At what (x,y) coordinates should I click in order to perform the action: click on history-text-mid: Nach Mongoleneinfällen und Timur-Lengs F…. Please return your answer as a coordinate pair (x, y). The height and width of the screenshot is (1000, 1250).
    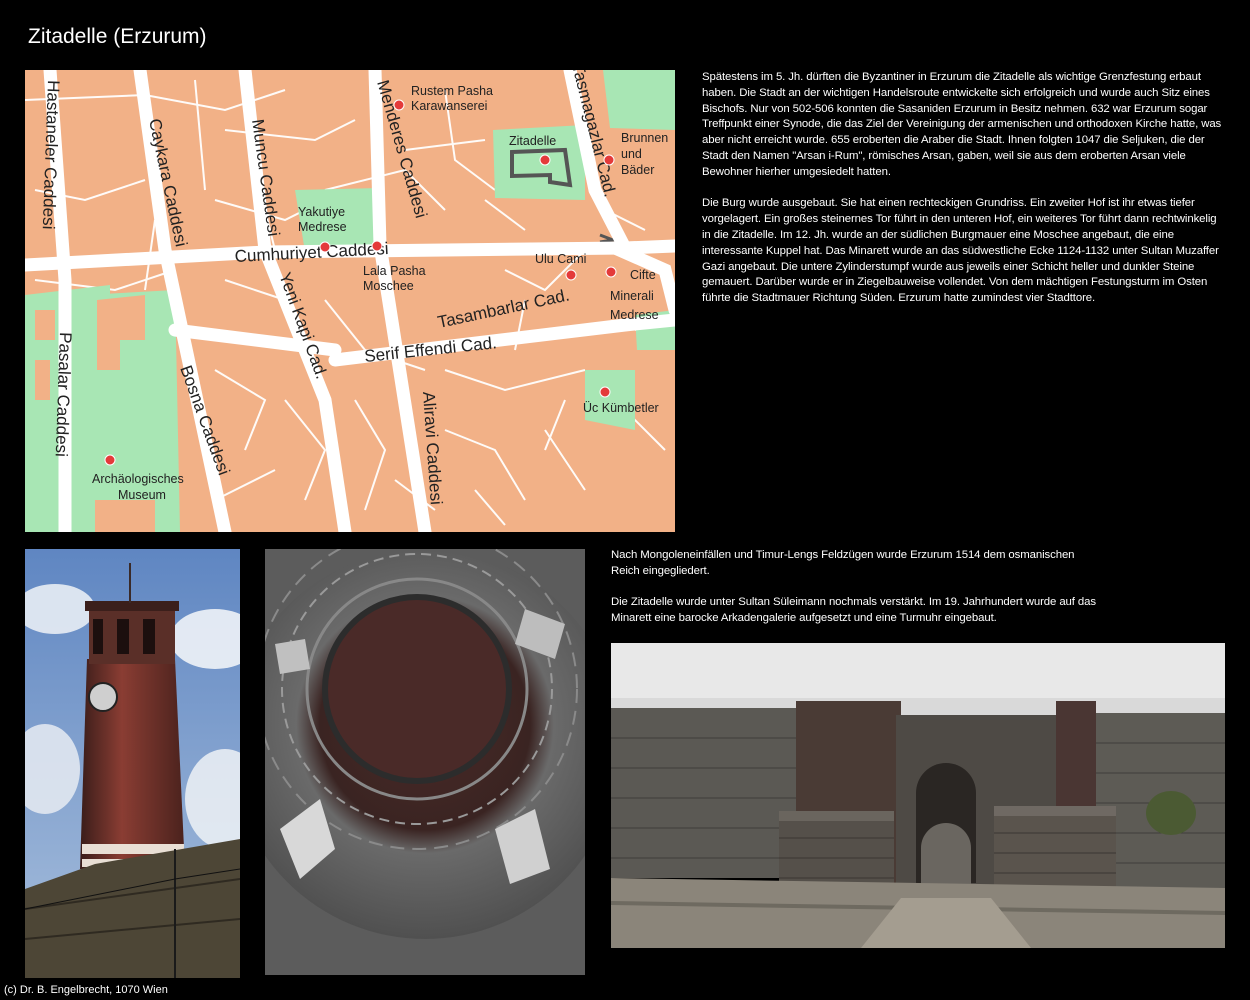
    Looking at the image, I should click on (856, 595).